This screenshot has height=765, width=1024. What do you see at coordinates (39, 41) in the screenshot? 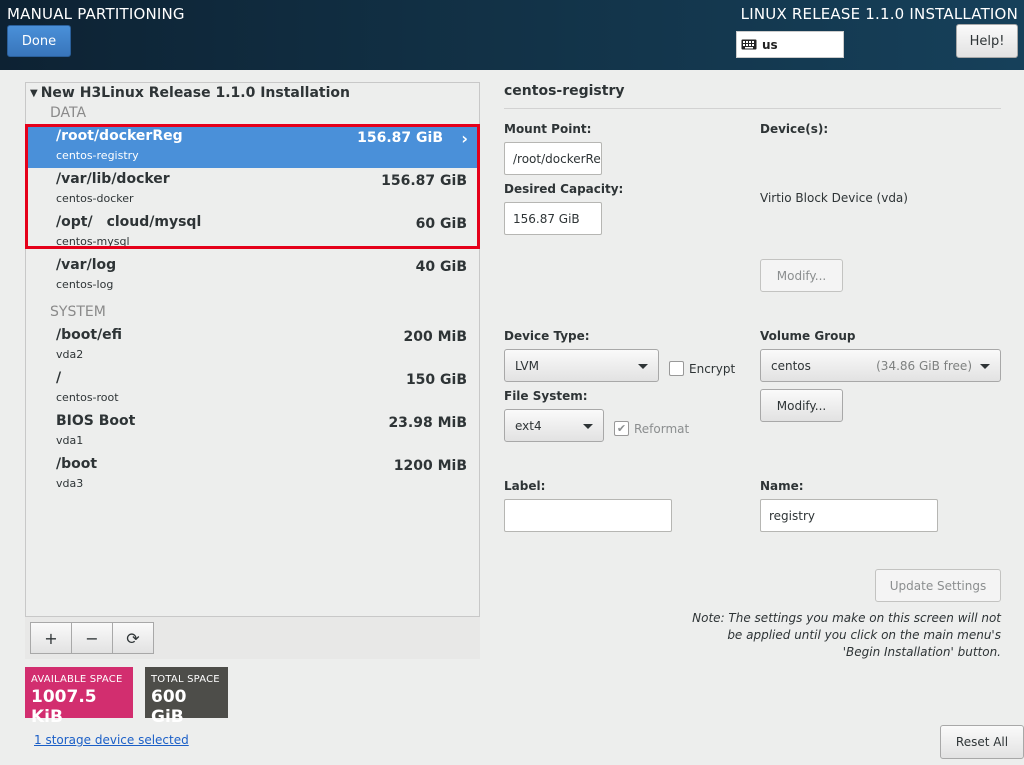
I see `done-button: Done` at bounding box center [39, 41].